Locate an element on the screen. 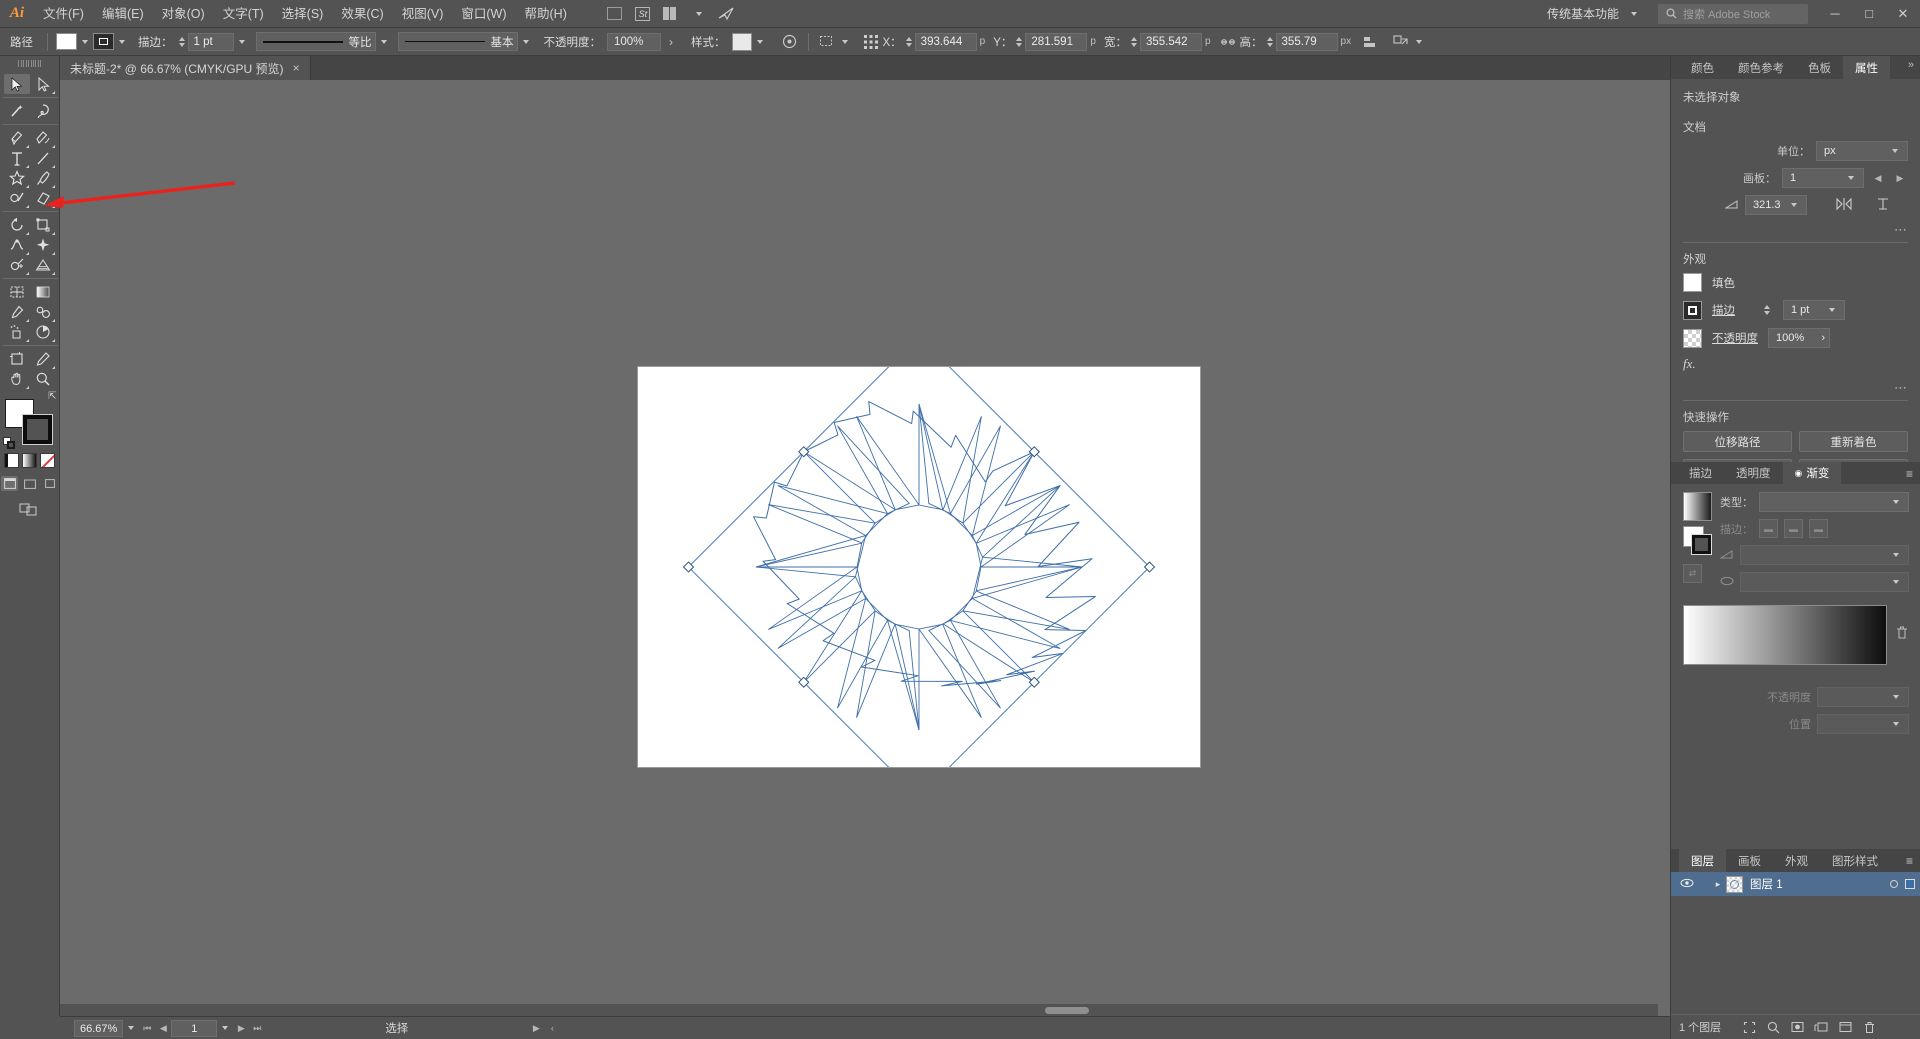 Image resolution: width=1920 pixels, height=1039 pixels. gradient-type-select is located at coordinates (1834, 502).